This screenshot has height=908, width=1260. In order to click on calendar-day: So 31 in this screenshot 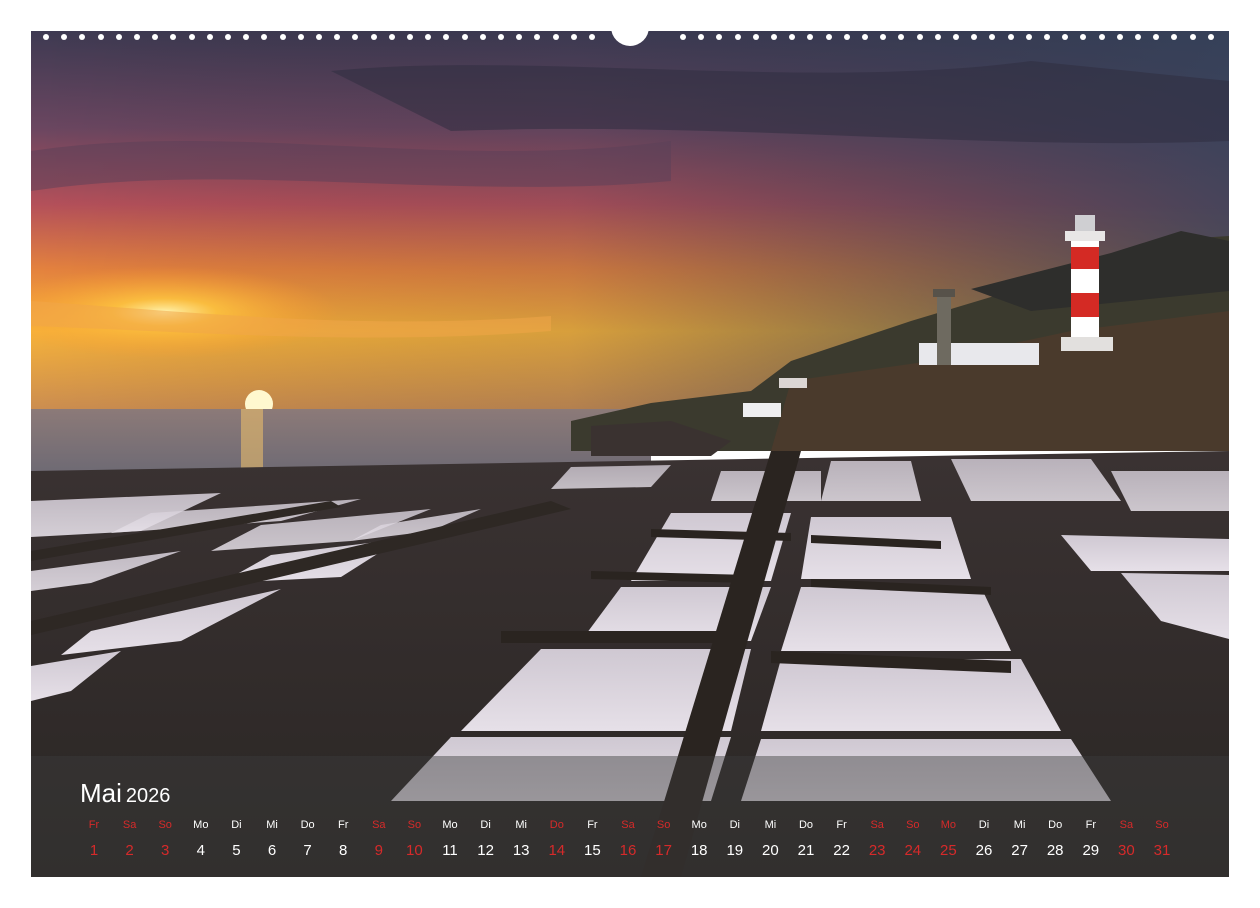, I will do `click(1162, 839)`.